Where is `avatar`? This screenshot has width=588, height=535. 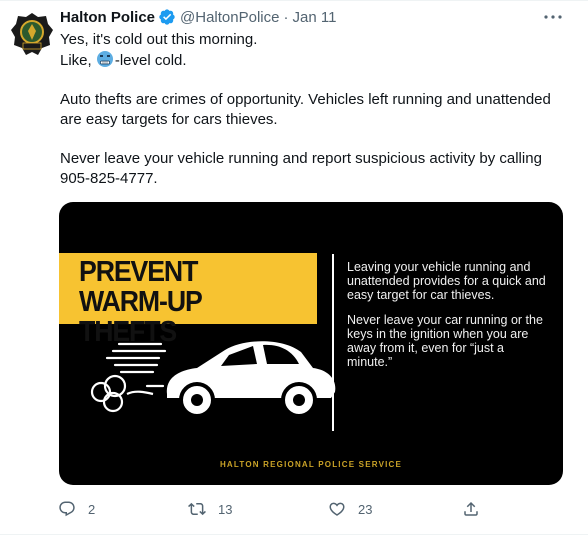
avatar is located at coordinates (32, 34).